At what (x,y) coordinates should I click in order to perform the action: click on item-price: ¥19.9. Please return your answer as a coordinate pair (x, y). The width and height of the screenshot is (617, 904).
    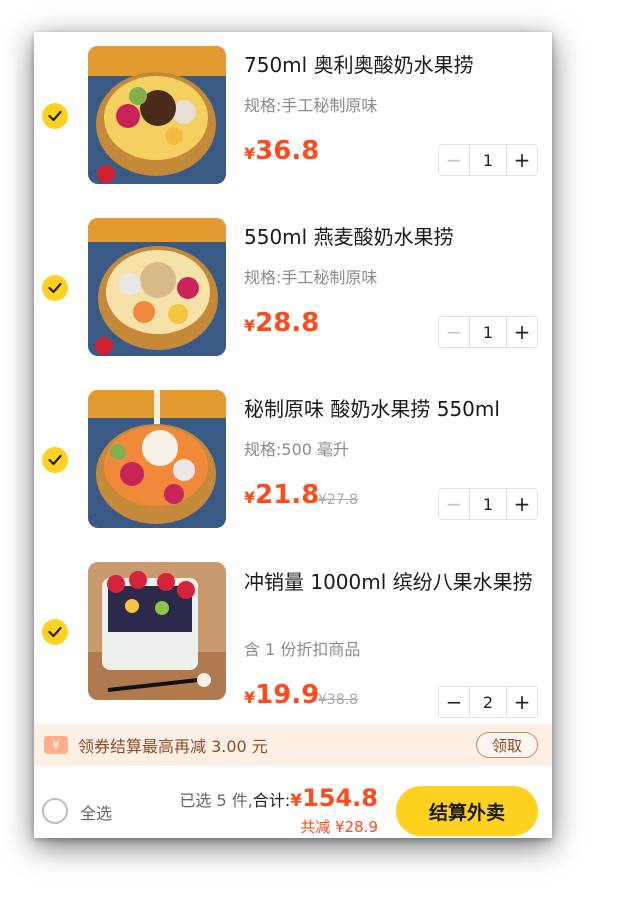
    Looking at the image, I should click on (281, 695).